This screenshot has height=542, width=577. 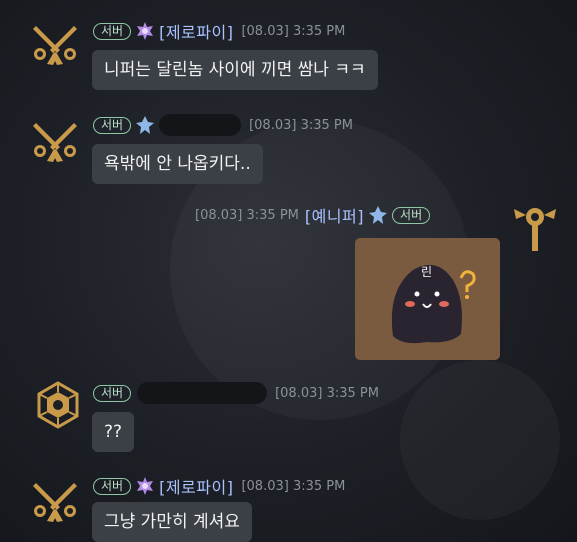 What do you see at coordinates (58, 405) in the screenshot?
I see `hexagon-shield-icon` at bounding box center [58, 405].